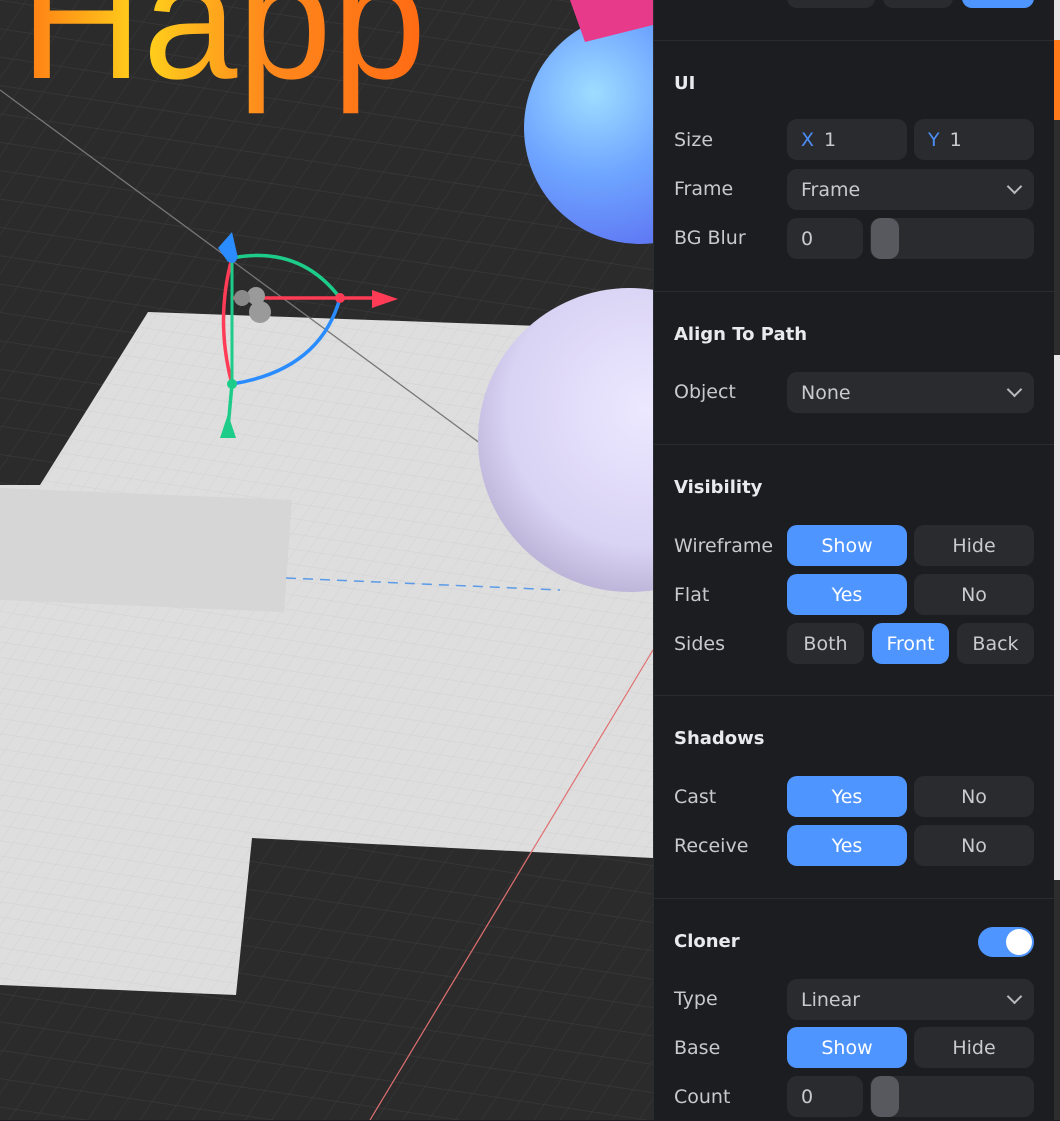 The image size is (1060, 1121). I want to click on ui-section-title: UI, so click(685, 83).